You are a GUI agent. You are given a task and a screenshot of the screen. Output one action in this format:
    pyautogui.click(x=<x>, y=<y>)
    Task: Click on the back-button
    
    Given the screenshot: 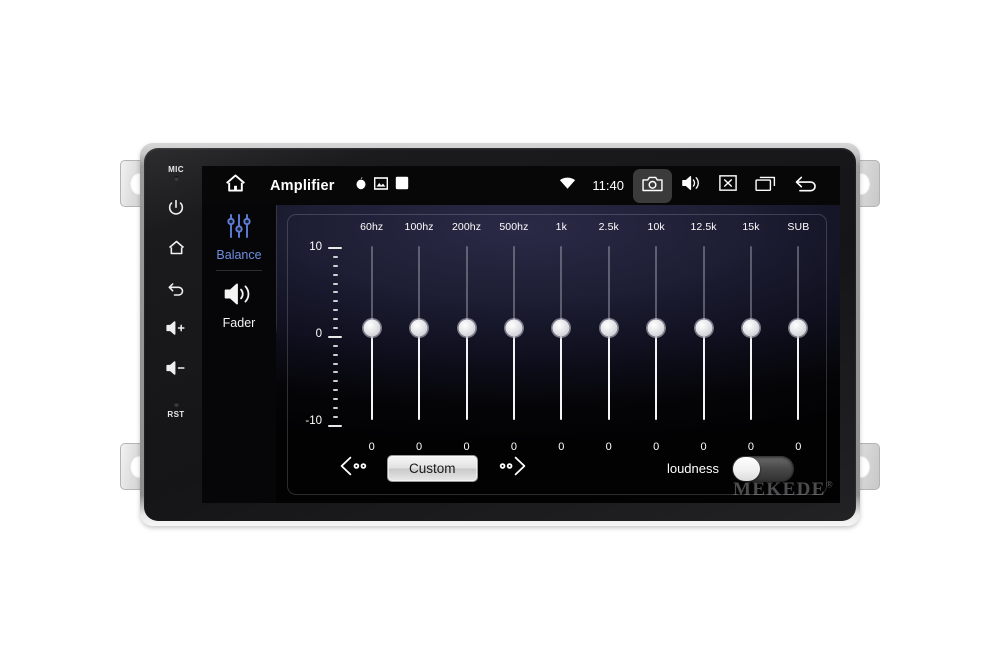 What is the action you would take?
    pyautogui.click(x=806, y=185)
    